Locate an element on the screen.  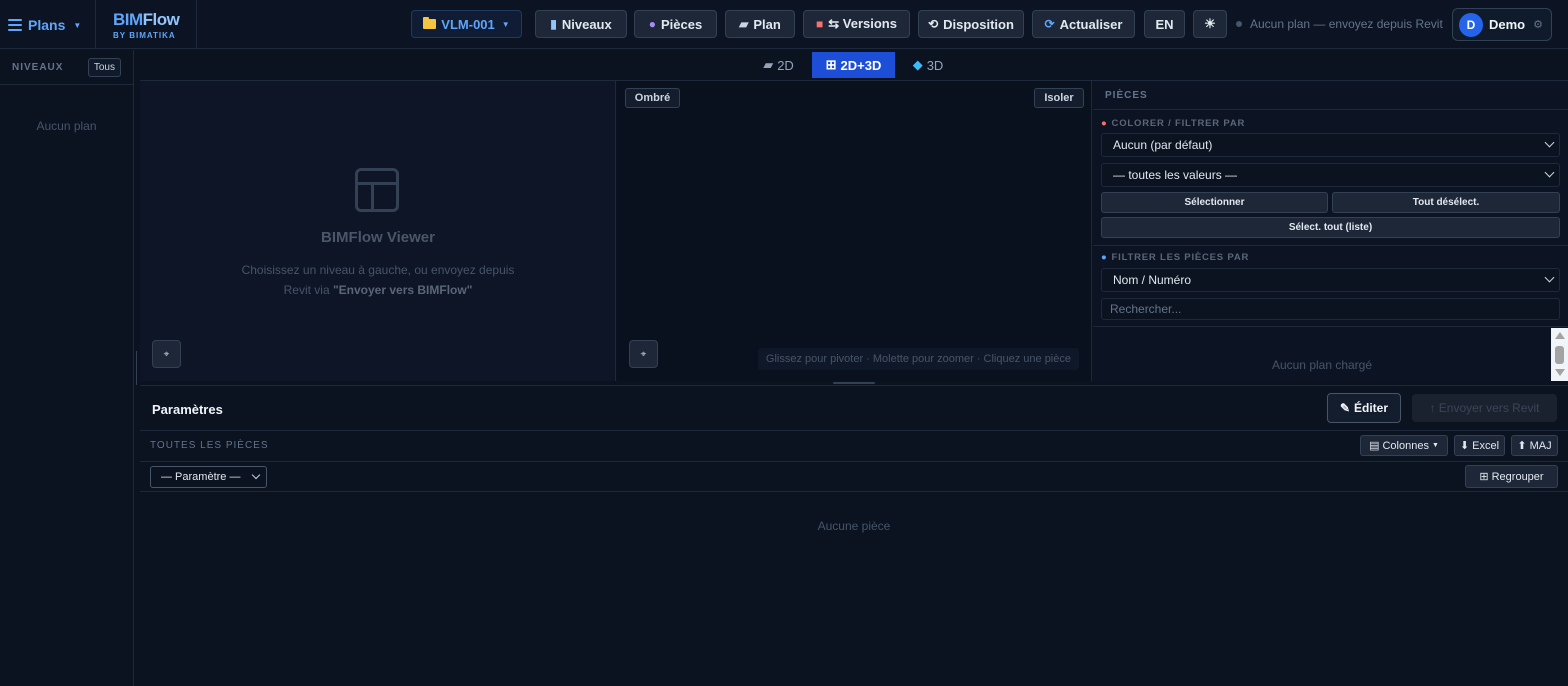
select-all-list-button: Sélect. tout (liste) is located at coordinates (1330, 227).